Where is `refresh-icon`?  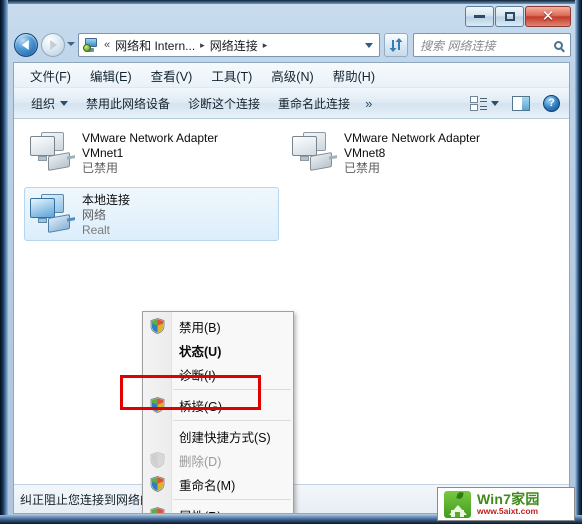 refresh-icon is located at coordinates (396, 45).